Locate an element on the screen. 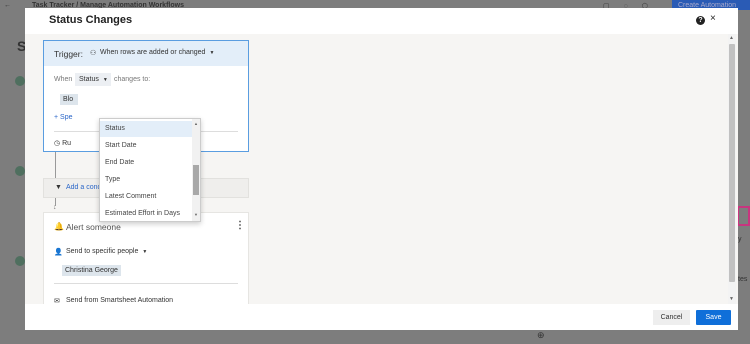 The width and height of the screenshot is (750, 344). run-schedule: ◷ Ru is located at coordinates (62, 143).